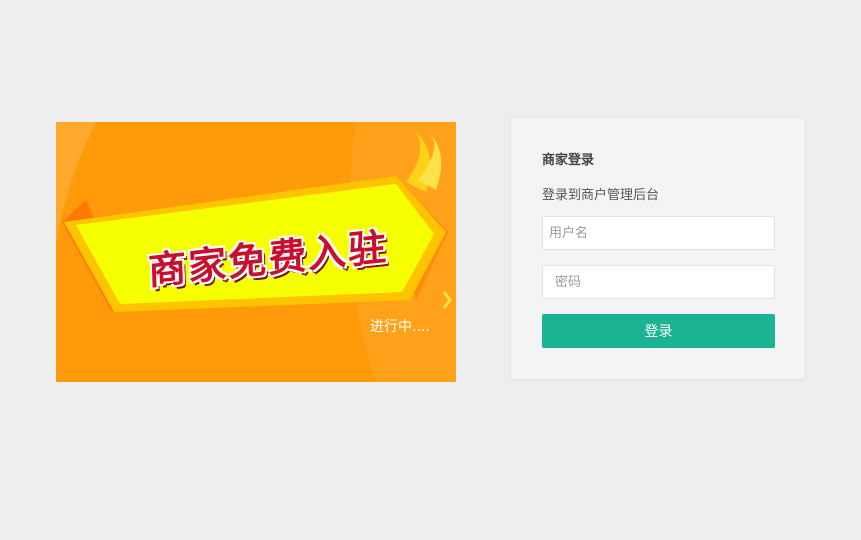 Image resolution: width=861 pixels, height=540 pixels. I want to click on login-button: 登录, so click(658, 331).